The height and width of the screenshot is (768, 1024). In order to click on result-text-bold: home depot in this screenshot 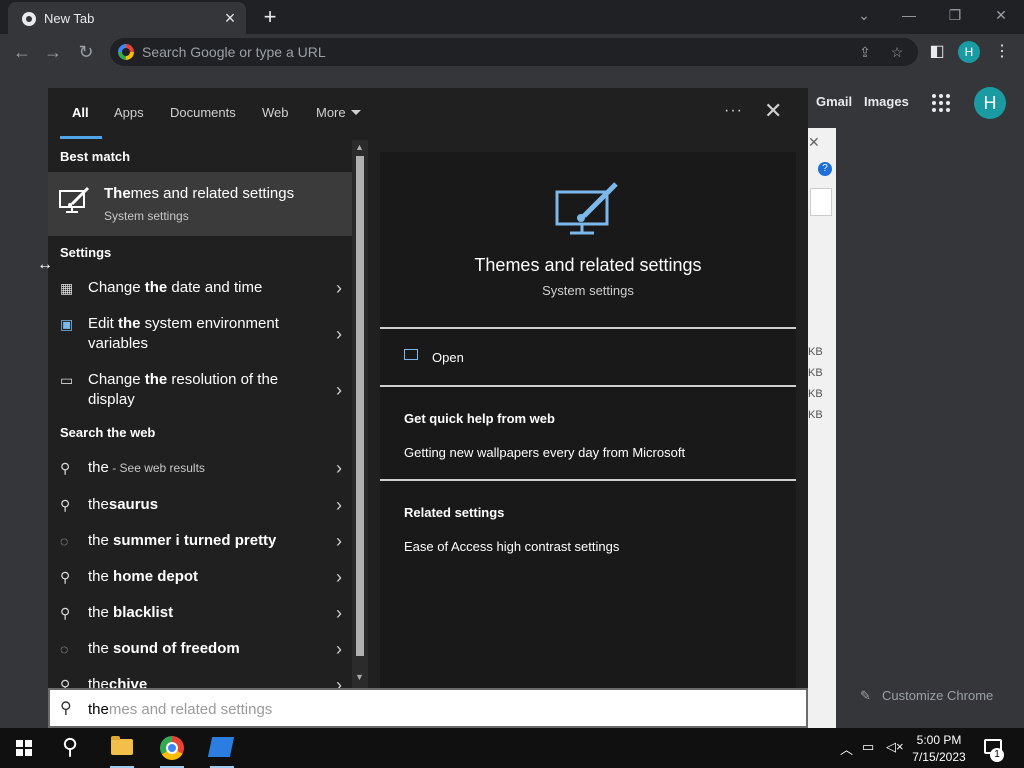, I will do `click(156, 576)`.